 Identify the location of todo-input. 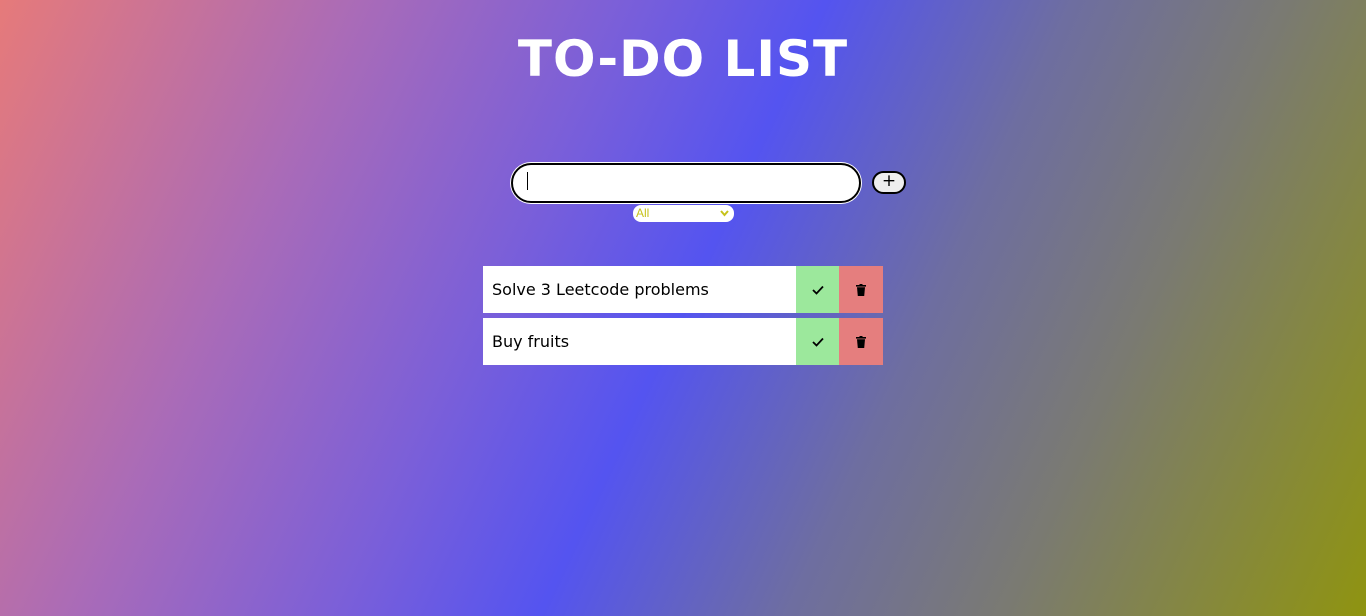
(686, 183).